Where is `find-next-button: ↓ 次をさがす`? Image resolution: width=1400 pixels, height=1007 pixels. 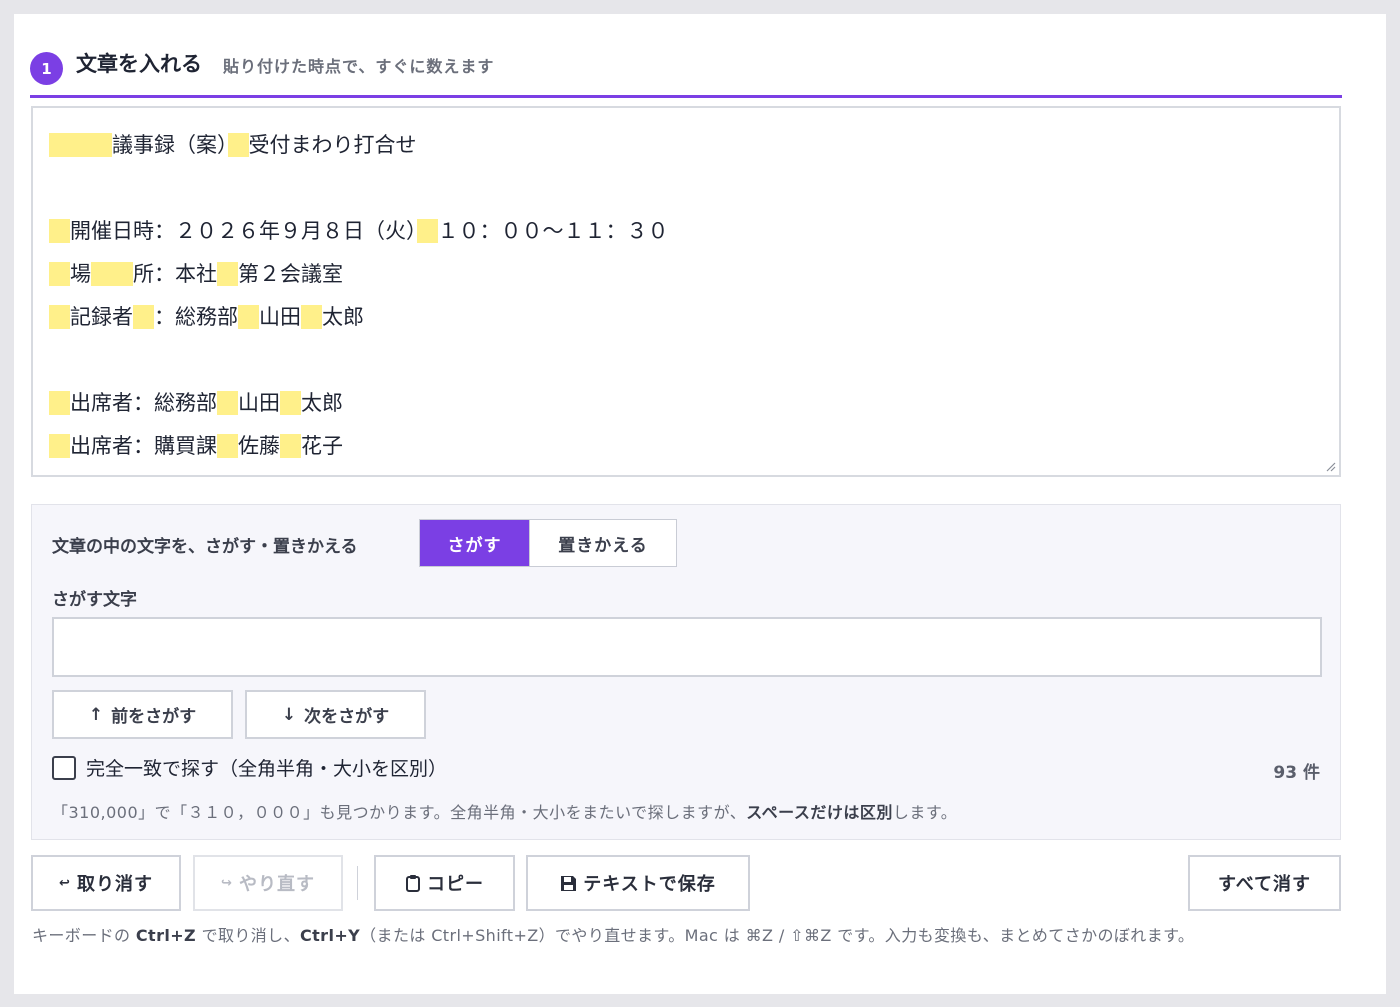
find-next-button: ↓ 次をさがす is located at coordinates (335, 714).